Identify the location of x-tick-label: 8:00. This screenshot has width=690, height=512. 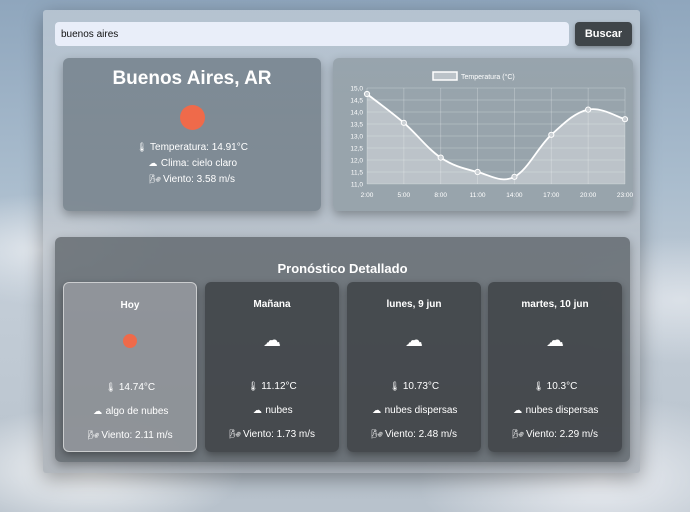
(440, 195).